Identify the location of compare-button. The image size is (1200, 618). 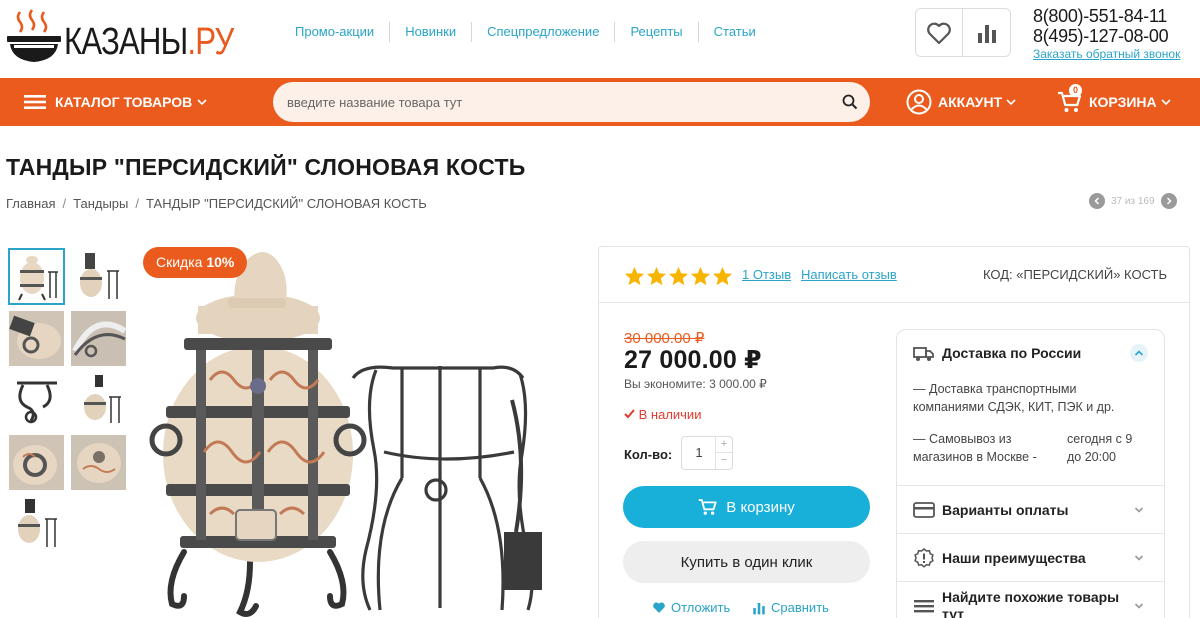
(986, 32).